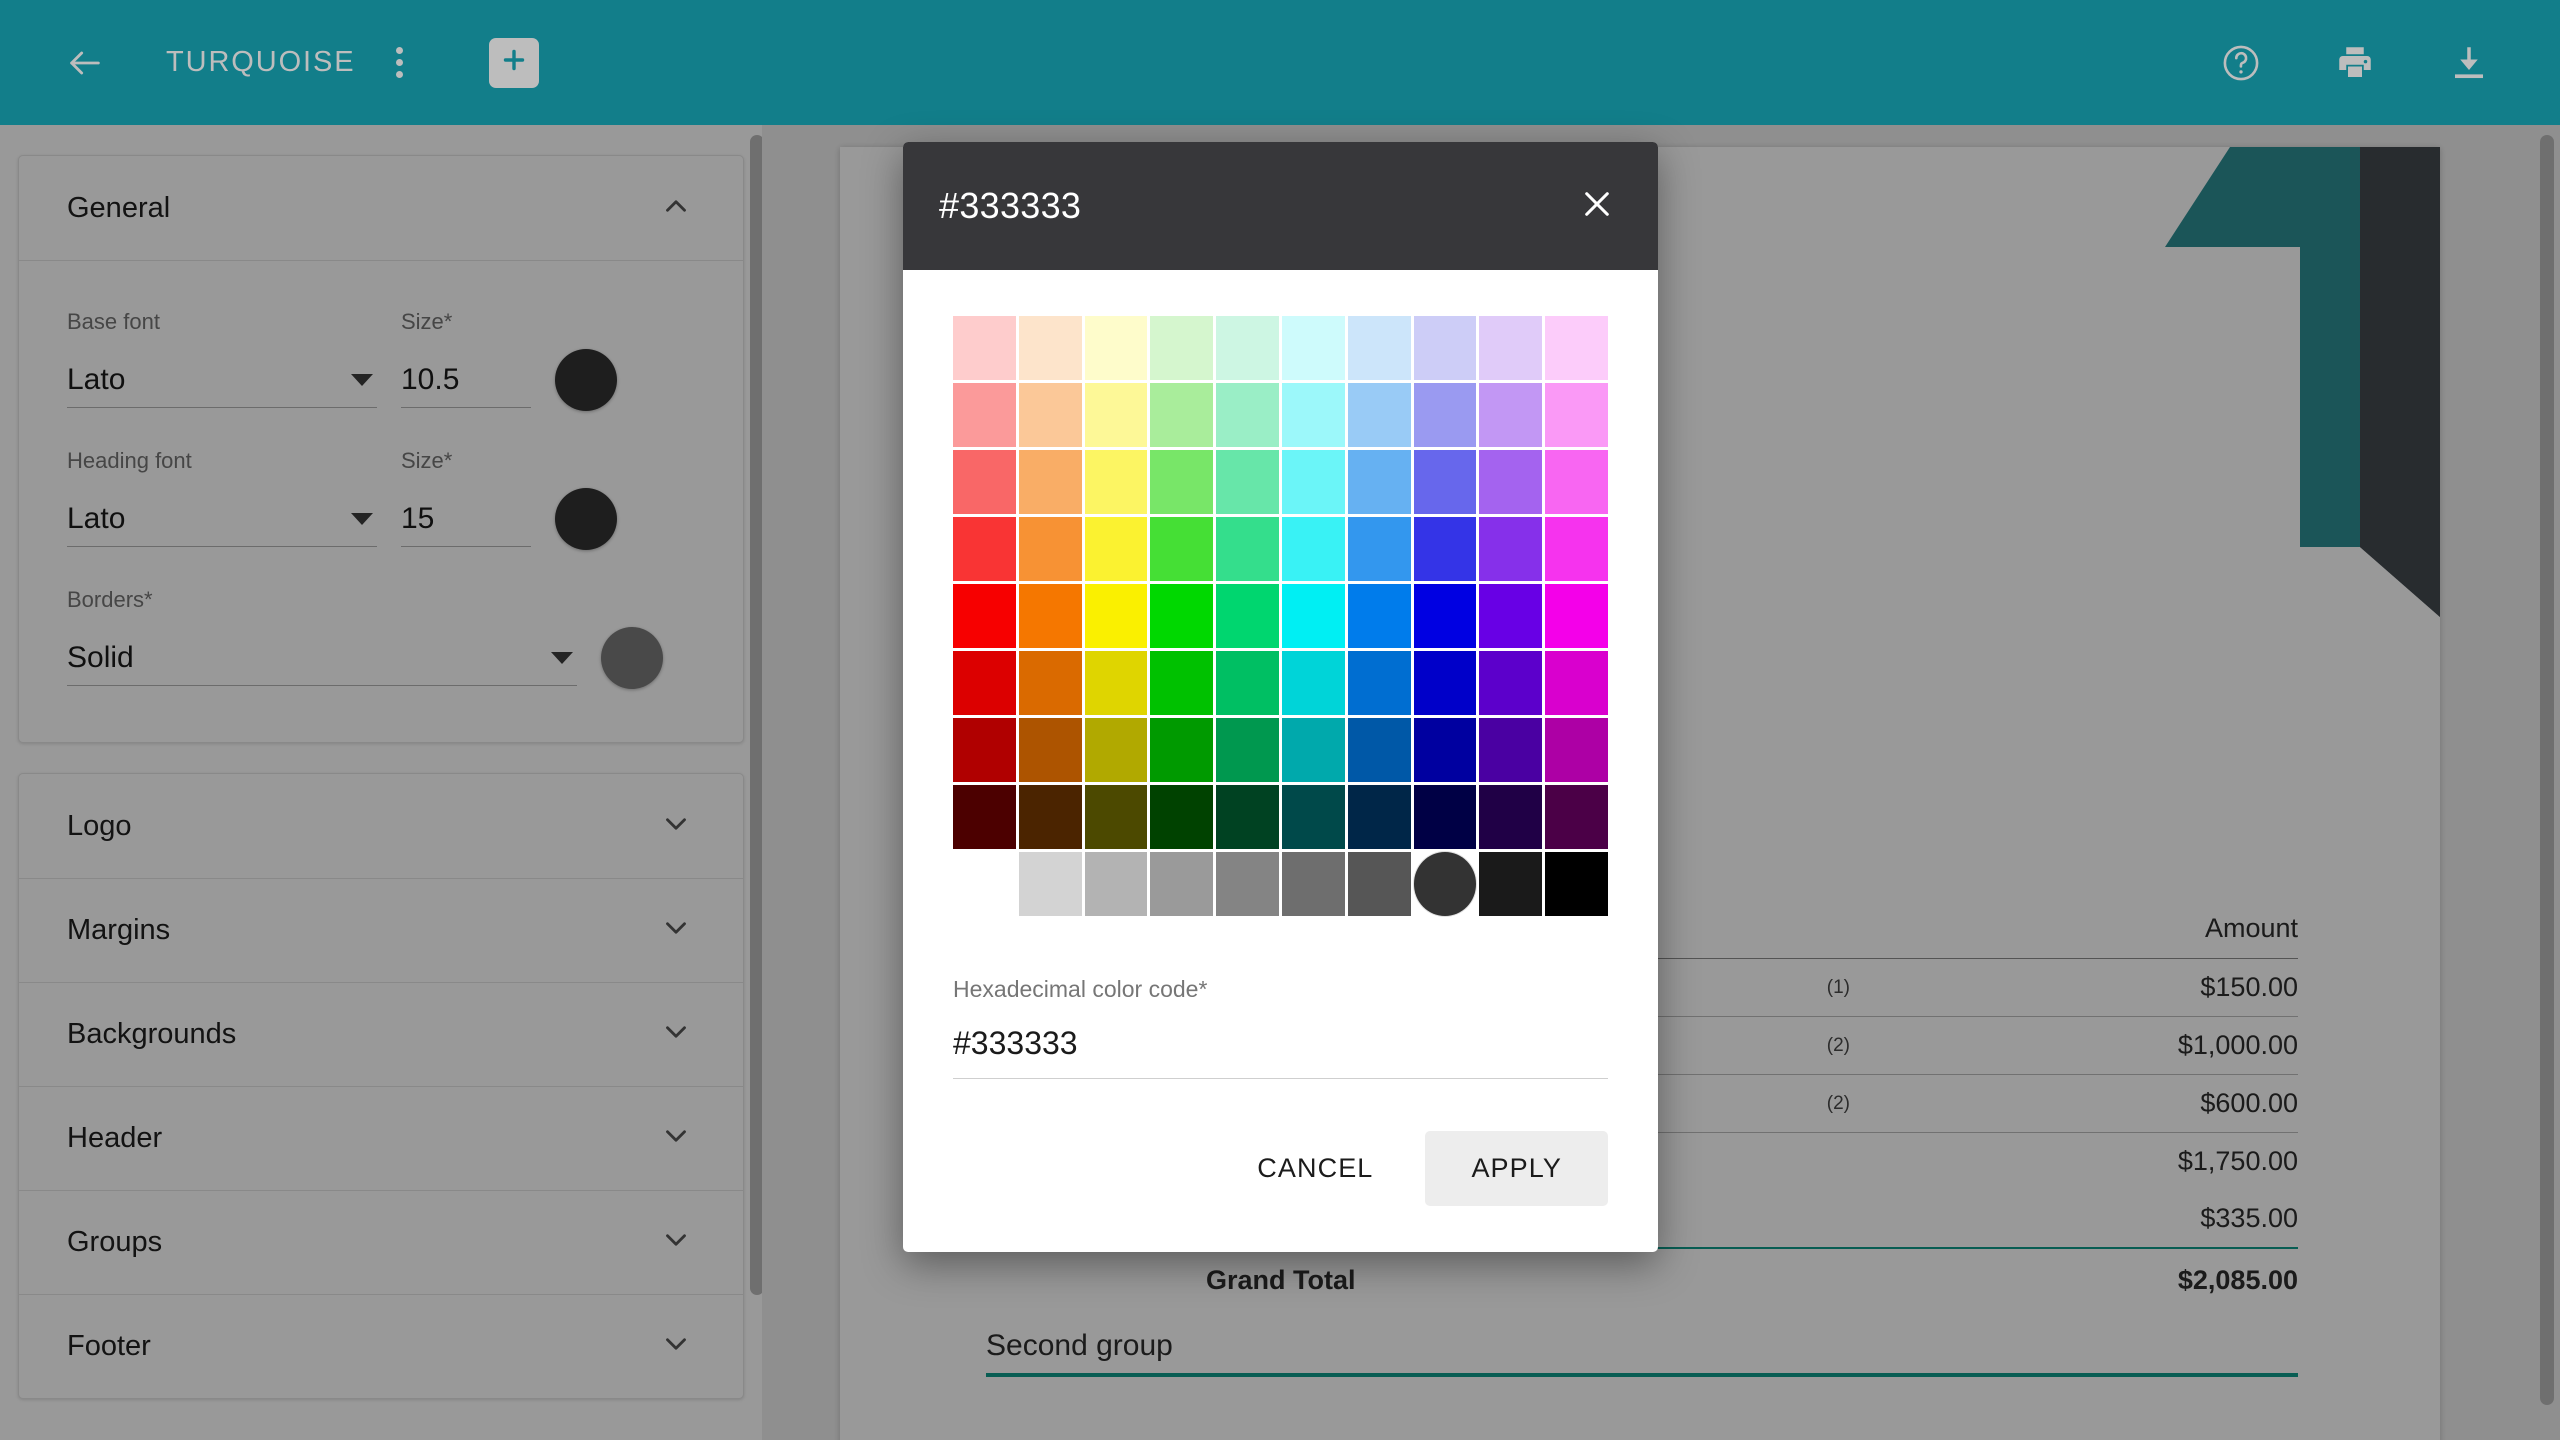  What do you see at coordinates (1280, 1050) in the screenshot?
I see `hex-color-input` at bounding box center [1280, 1050].